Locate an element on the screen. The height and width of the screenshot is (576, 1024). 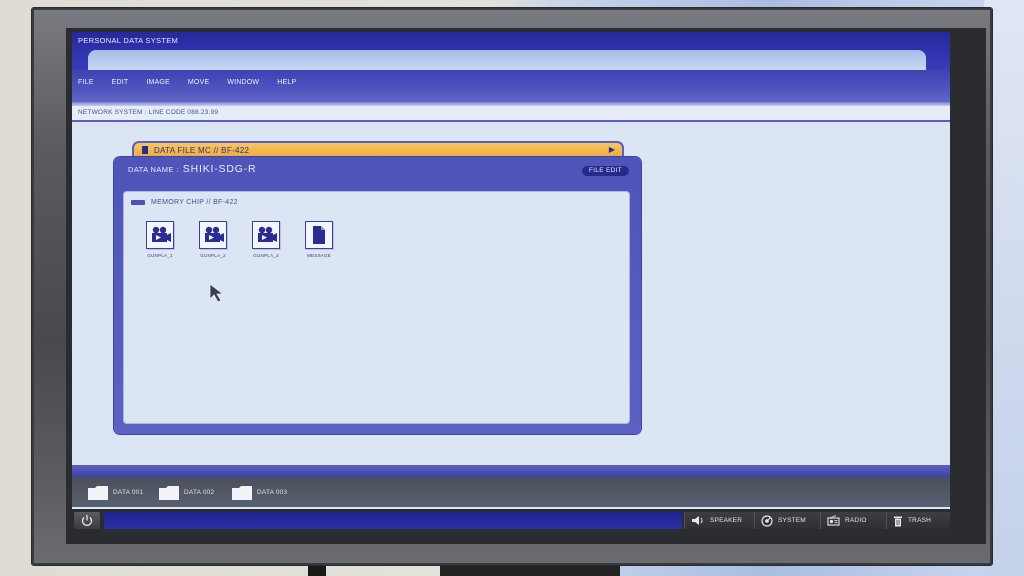
folder-label: DATA 003 is located at coordinates (272, 492).